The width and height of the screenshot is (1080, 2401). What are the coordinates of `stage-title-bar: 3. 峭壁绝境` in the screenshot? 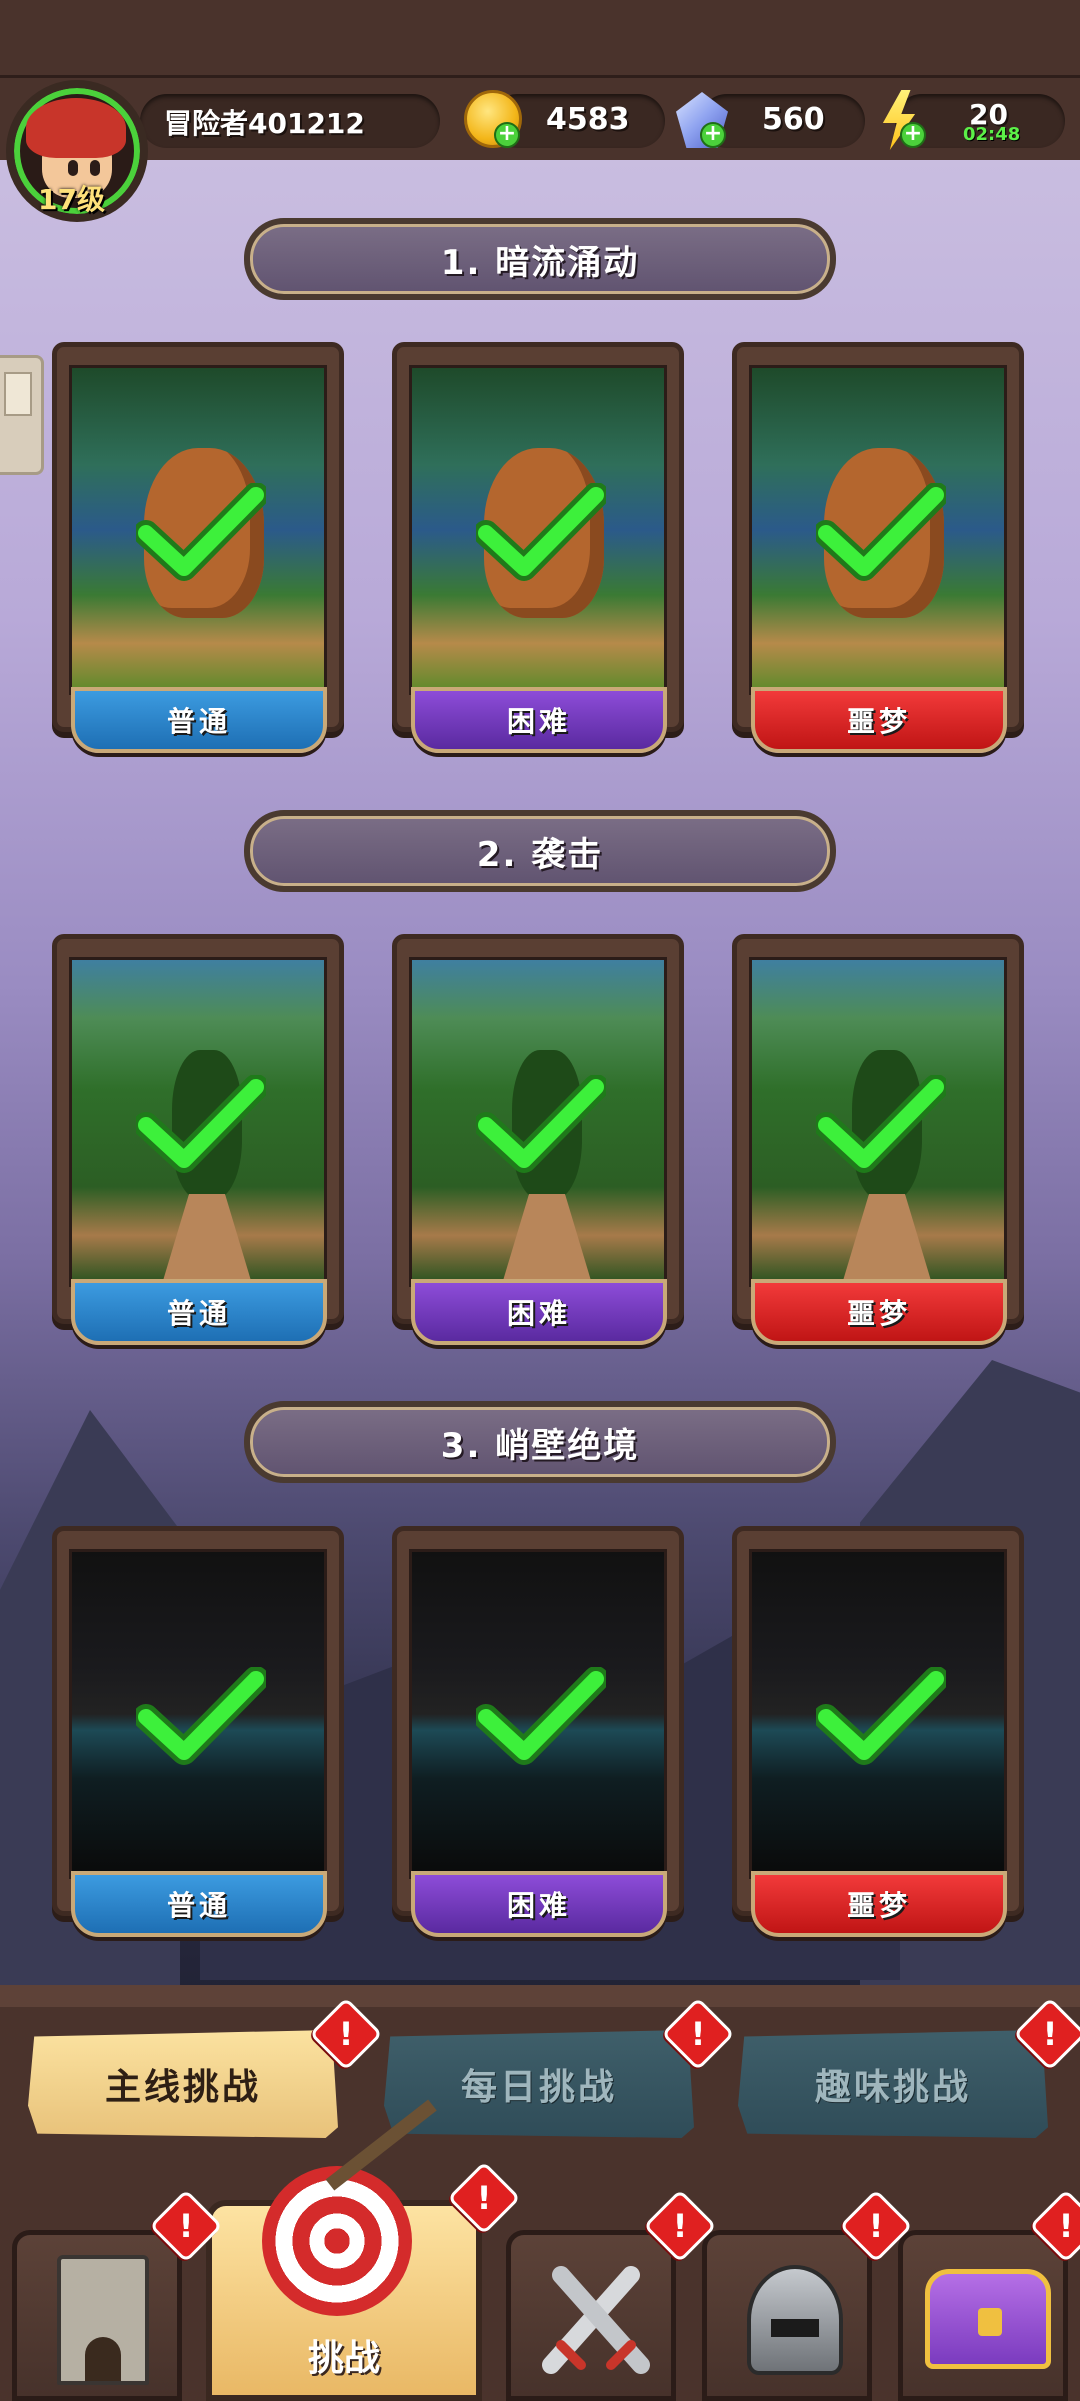 It's located at (540, 1442).